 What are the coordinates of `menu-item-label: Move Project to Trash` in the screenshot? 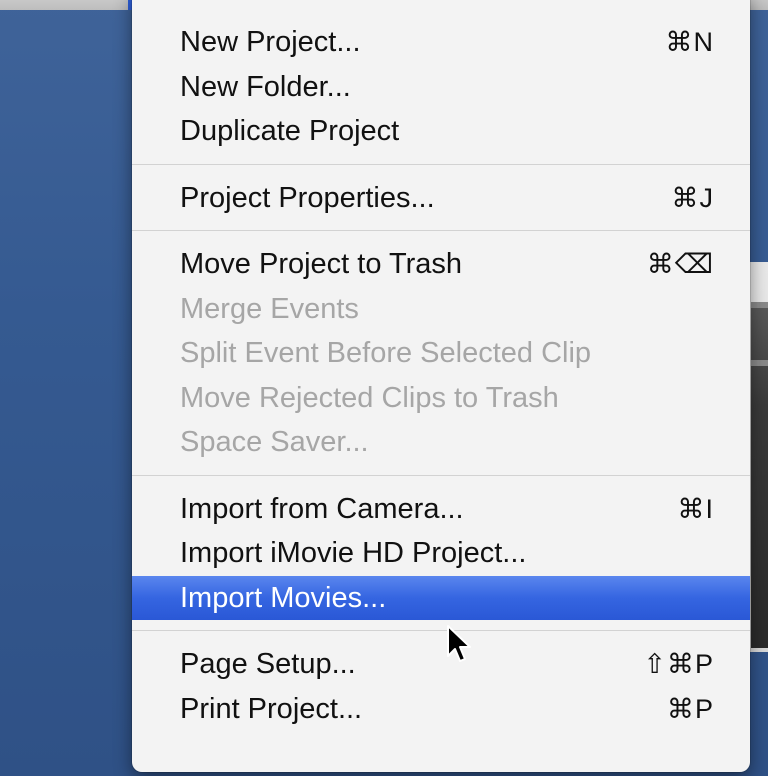 It's located at (321, 264).